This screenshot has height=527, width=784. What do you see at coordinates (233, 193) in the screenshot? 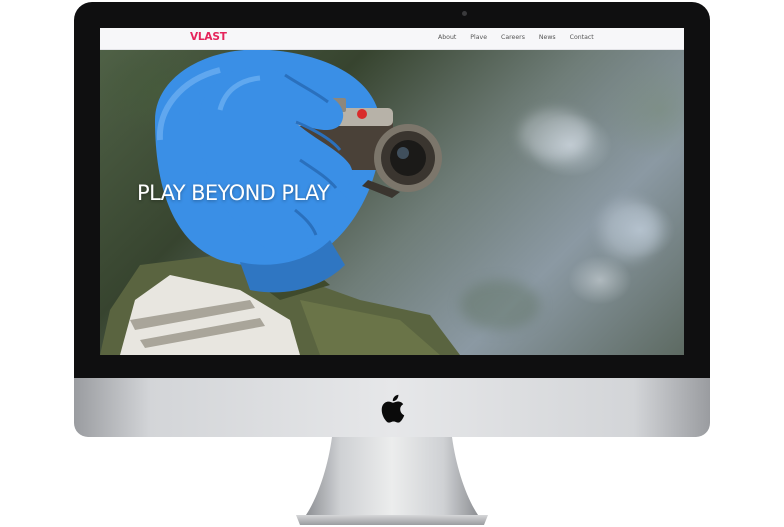
I see `hero-headline: PLAY BEYOND PLAY` at bounding box center [233, 193].